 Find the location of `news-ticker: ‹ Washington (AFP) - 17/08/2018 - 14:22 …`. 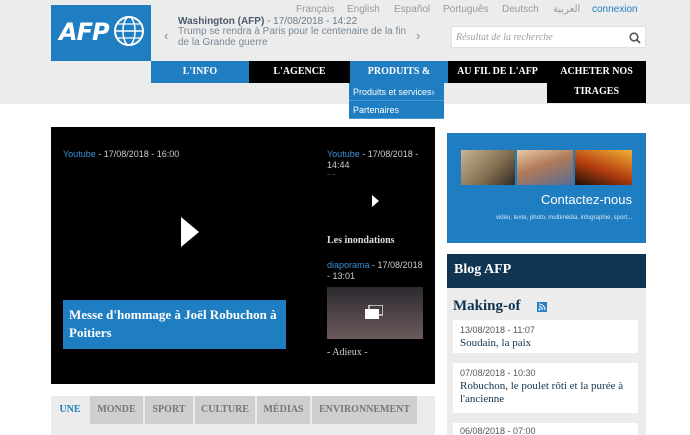

news-ticker: ‹ Washington (AFP) - 17/08/2018 - 14:22 … is located at coordinates (297, 33).